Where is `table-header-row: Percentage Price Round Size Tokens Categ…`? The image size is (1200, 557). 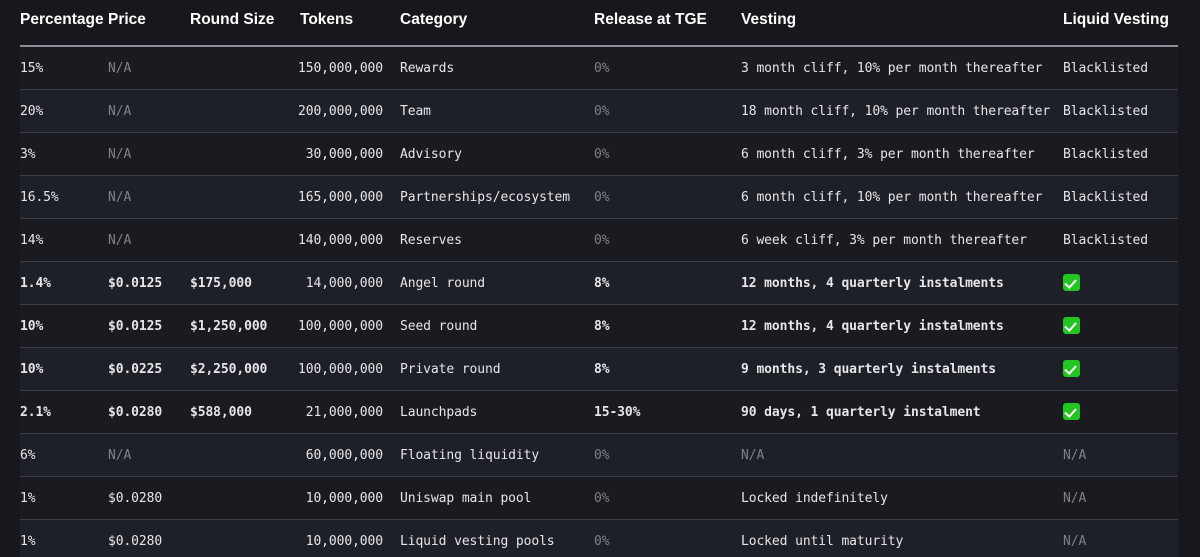
table-header-row: Percentage Price Round Size Tokens Categ… is located at coordinates (599, 23).